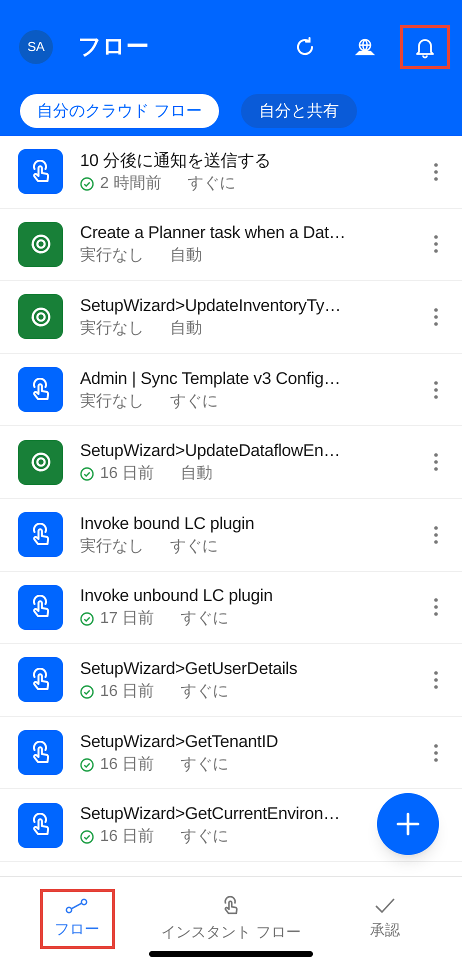  I want to click on flow-title: 10 分後に通知を送信する, so click(176, 161).